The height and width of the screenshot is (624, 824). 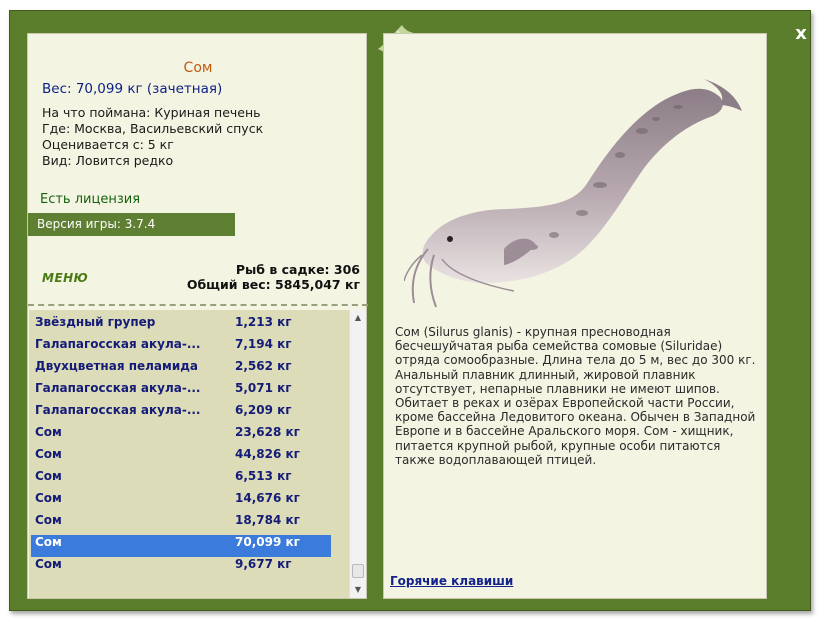 I want to click on catch-row-weight: 9,677 кг, so click(x=263, y=564).